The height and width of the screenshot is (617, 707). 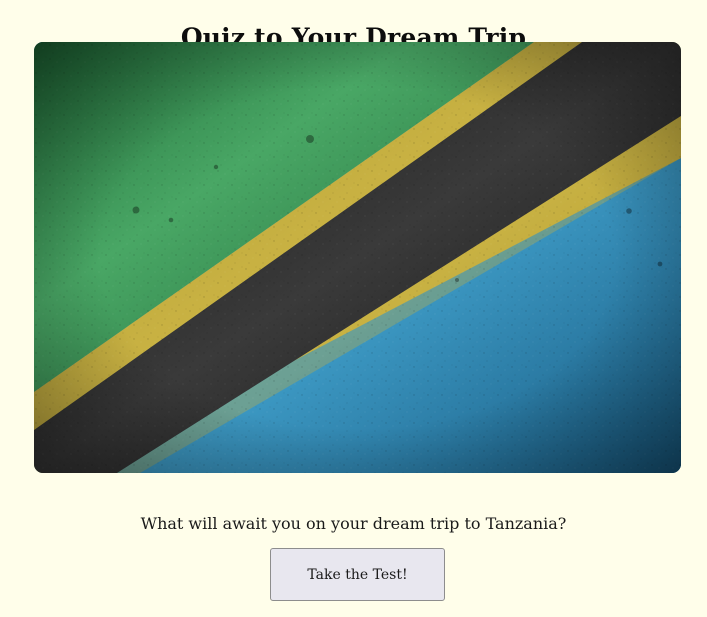 What do you see at coordinates (357, 574) in the screenshot?
I see `take-test-button: Take the Test!` at bounding box center [357, 574].